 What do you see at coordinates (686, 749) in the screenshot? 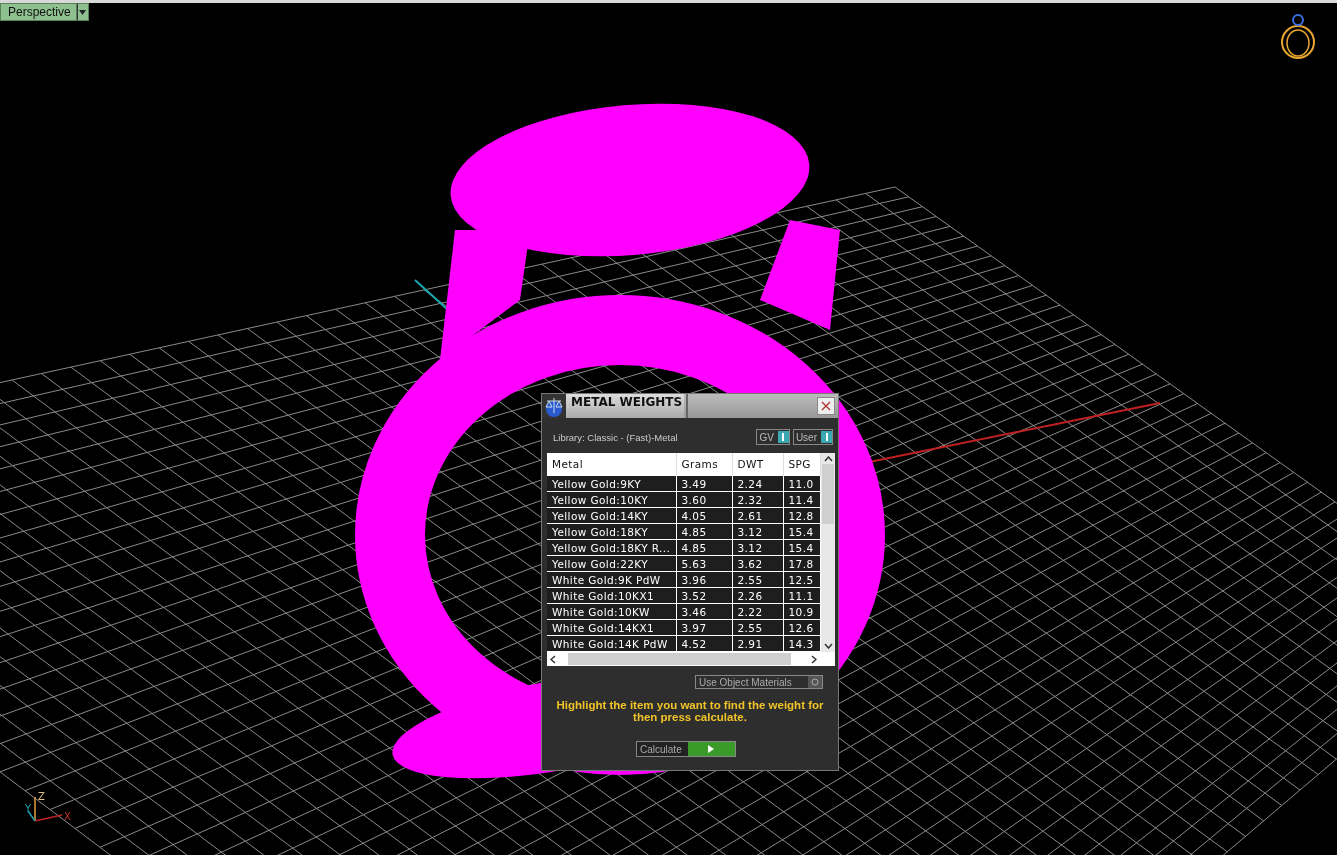
I see `calculate-button: Calculate` at bounding box center [686, 749].